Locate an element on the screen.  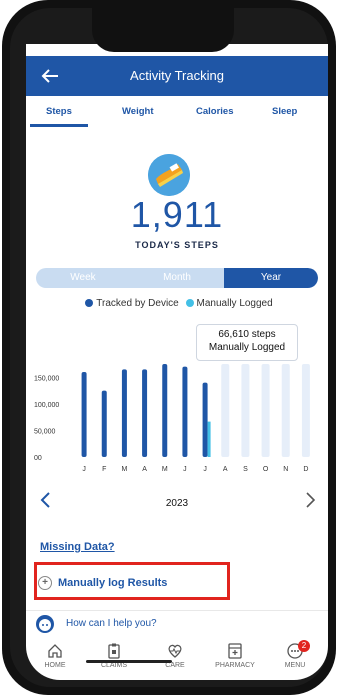
x-tick-label: D is located at coordinates (305, 469).